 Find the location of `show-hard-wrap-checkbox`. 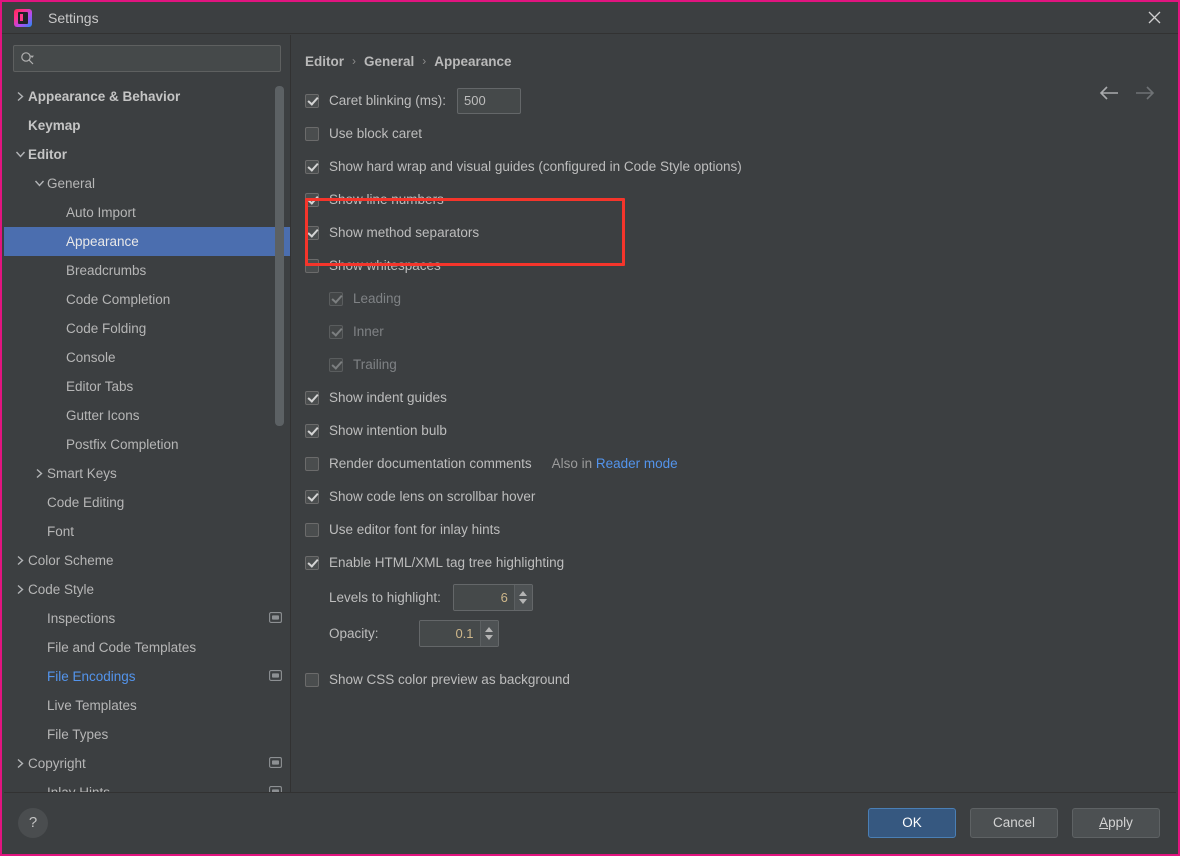

show-hard-wrap-checkbox is located at coordinates (312, 166).